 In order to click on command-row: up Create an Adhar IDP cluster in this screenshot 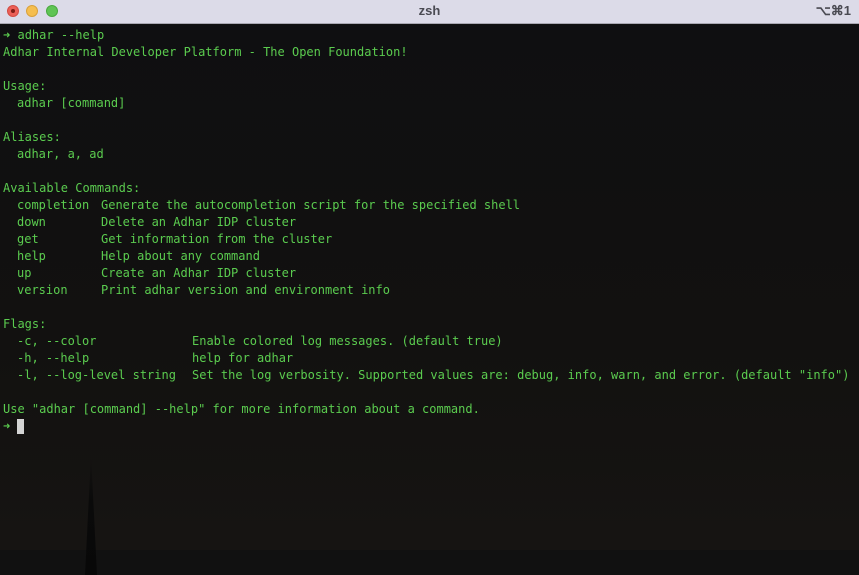, I will do `click(426, 273)`.